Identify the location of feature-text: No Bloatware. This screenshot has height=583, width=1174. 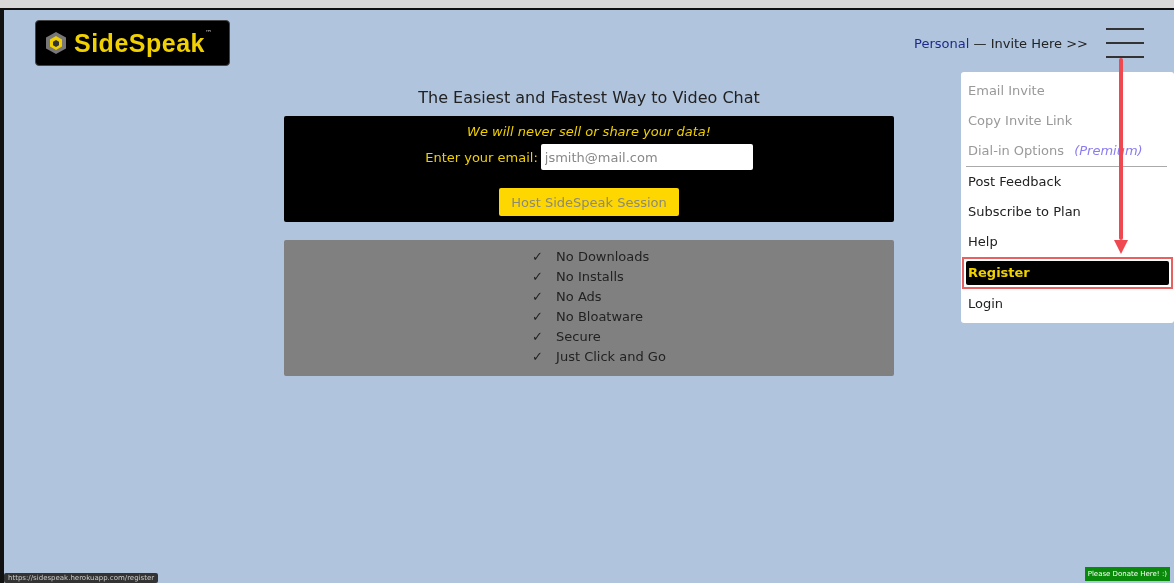
(600, 316).